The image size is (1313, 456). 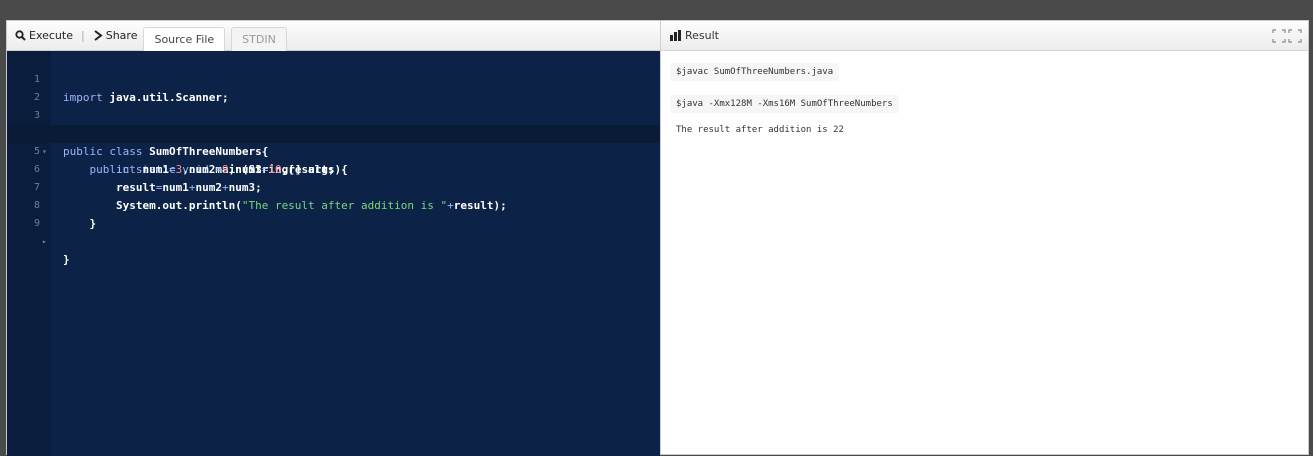 I want to click on execute-button: Execute, so click(x=44, y=35).